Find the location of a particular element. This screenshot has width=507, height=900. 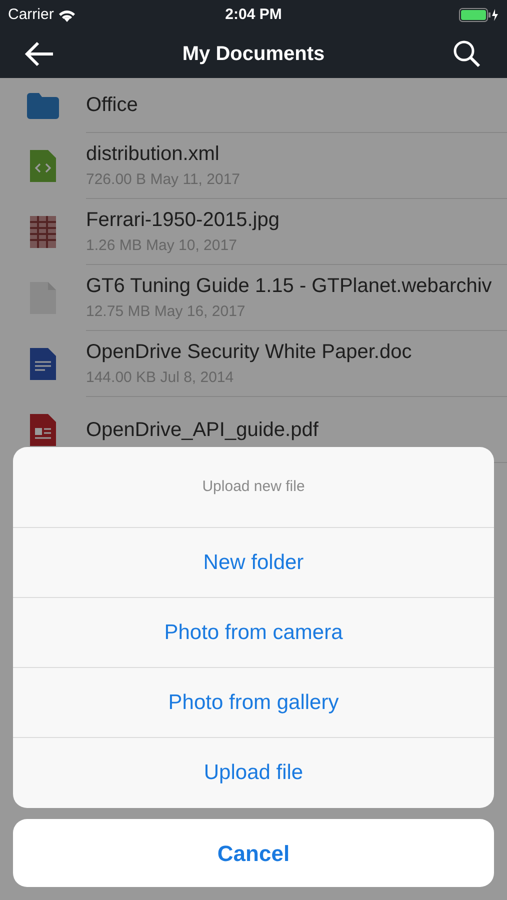

file-row: Office is located at coordinates (253, 105).